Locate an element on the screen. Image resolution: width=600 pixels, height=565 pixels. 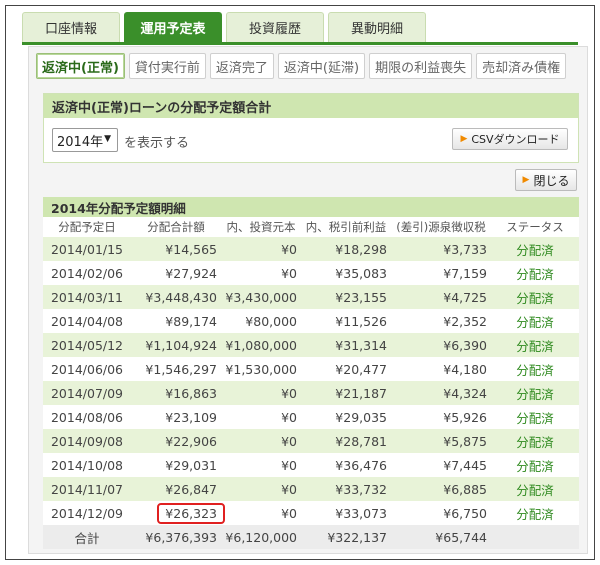
subtab-repaying-delayed: 返済中(延滞) is located at coordinates (321, 66).